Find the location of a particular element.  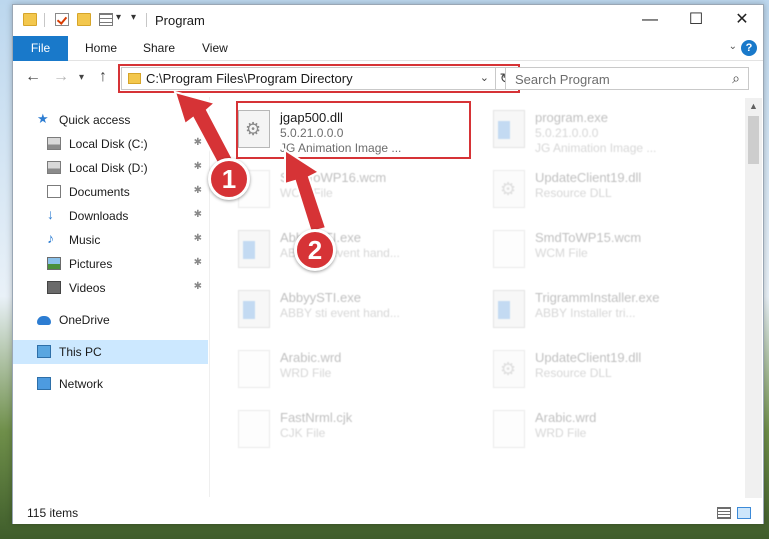

details-icon is located at coordinates (106, 19).